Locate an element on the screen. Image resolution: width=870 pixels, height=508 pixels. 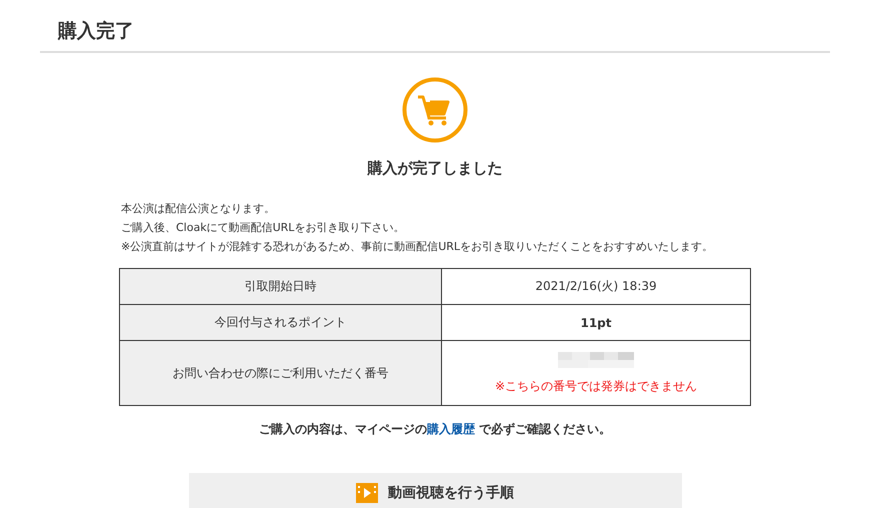
cart-icon is located at coordinates (435, 110).